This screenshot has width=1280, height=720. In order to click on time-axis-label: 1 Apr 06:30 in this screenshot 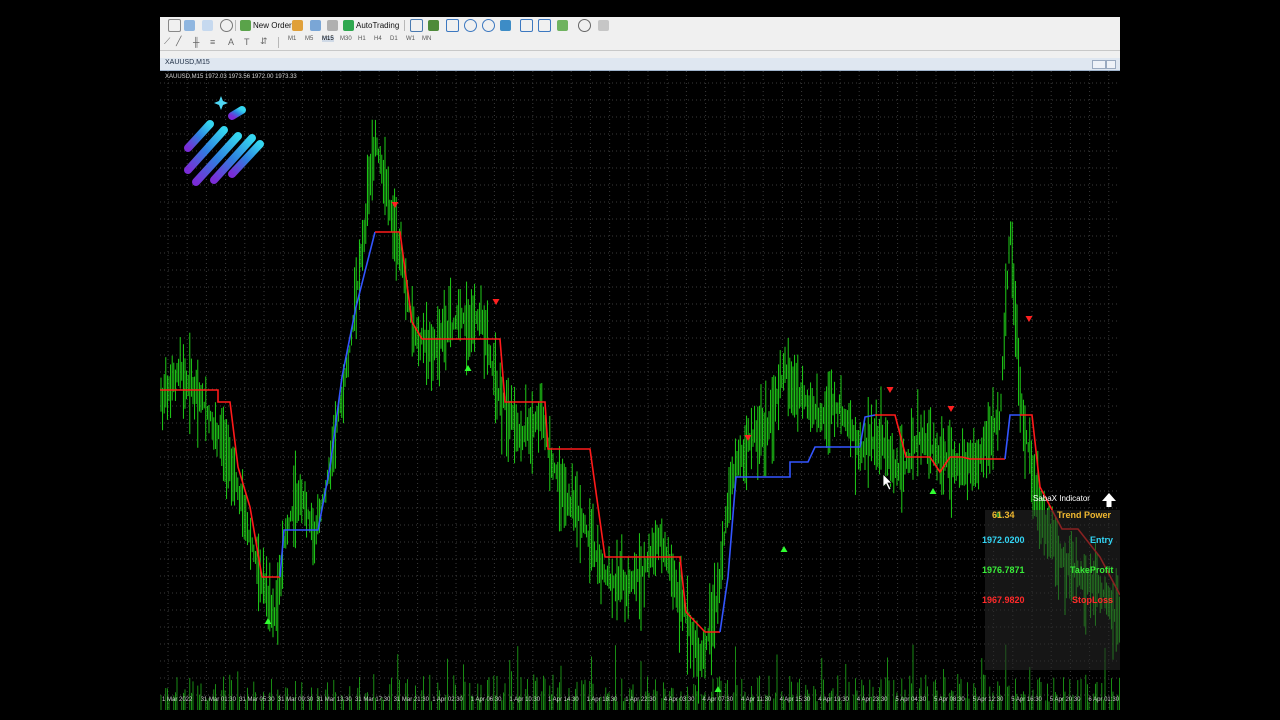, I will do `click(486, 700)`.